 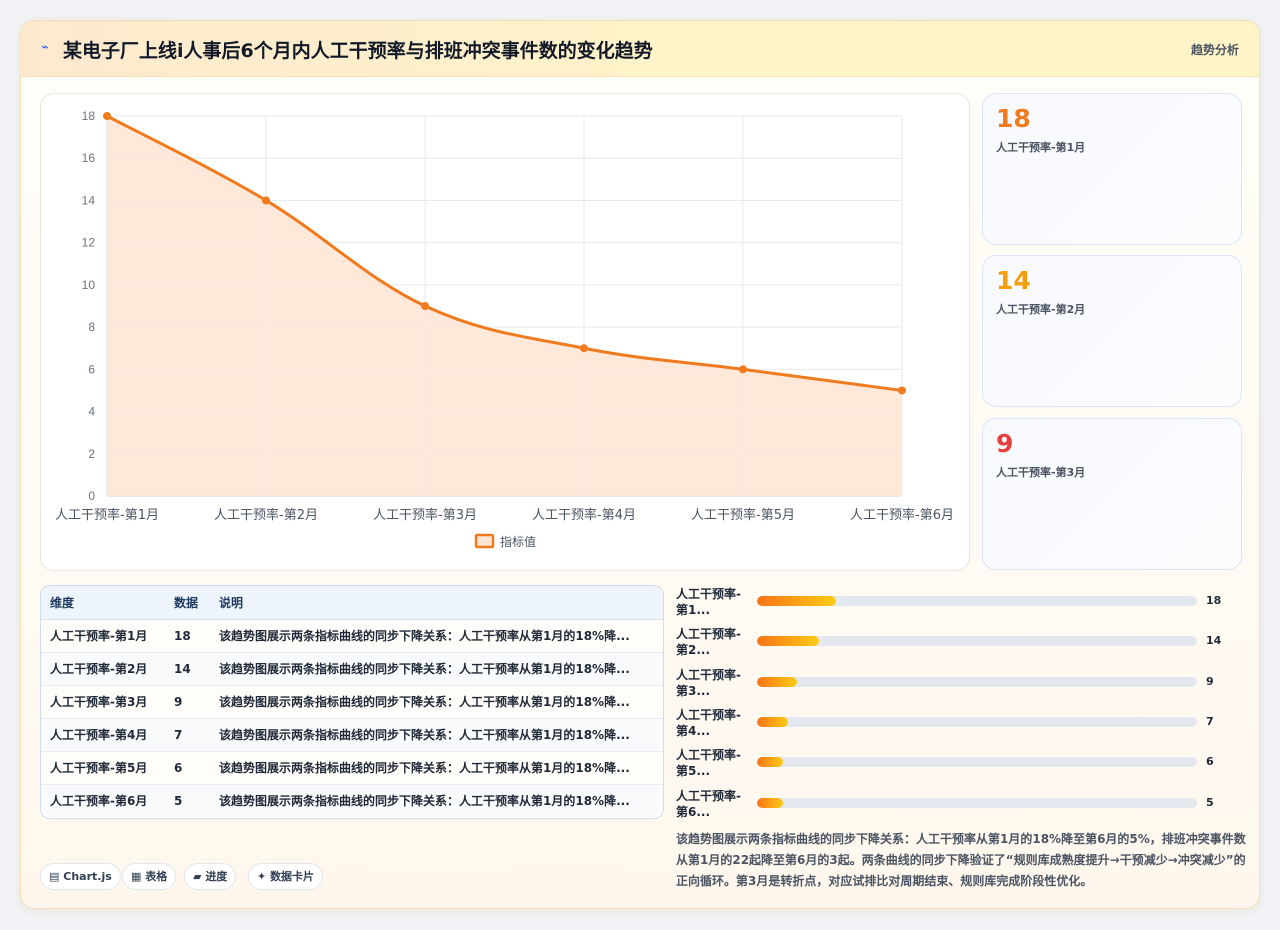 I want to click on y-tick-label: 6, so click(x=91, y=369).